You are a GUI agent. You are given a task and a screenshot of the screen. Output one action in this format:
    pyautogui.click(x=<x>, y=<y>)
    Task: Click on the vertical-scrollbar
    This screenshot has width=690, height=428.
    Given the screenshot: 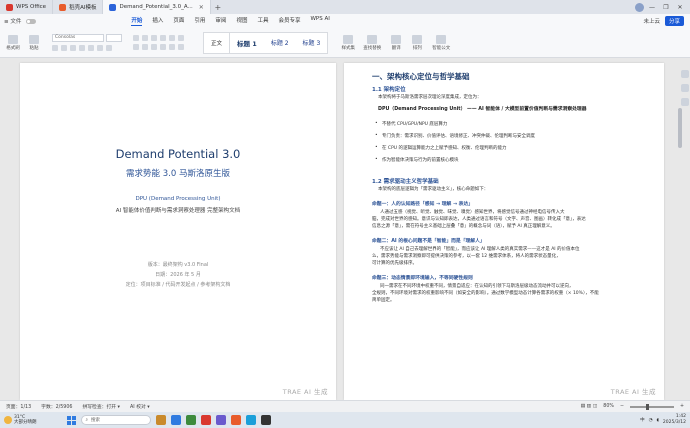 What is the action you would take?
    pyautogui.click(x=680, y=228)
    